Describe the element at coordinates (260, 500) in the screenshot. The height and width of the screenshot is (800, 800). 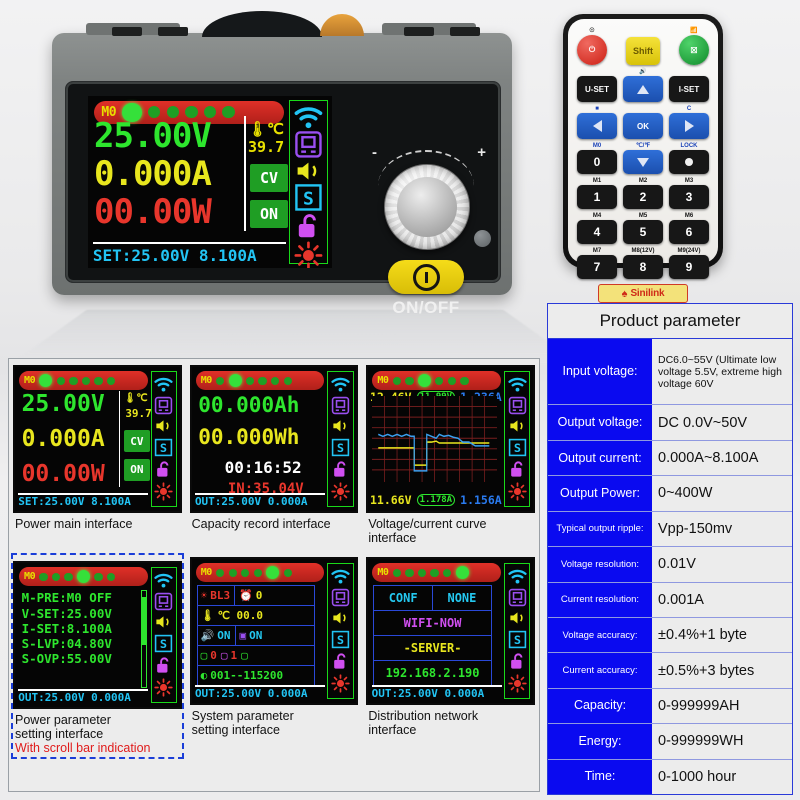
I see `out-value-bar: OUT:25.00V 0.000A` at that location.